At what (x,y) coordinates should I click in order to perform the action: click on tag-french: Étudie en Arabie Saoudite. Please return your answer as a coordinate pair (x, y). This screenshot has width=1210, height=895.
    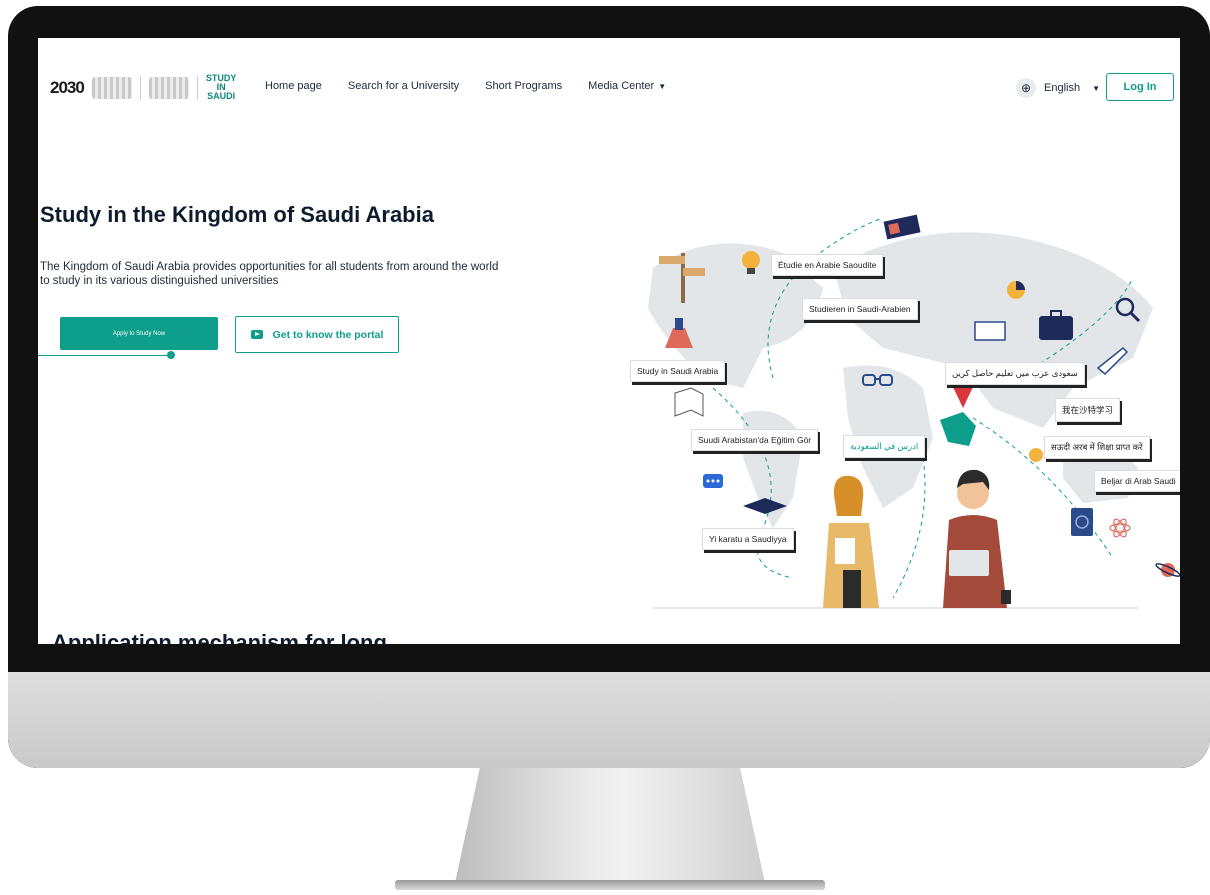
    Looking at the image, I should click on (827, 265).